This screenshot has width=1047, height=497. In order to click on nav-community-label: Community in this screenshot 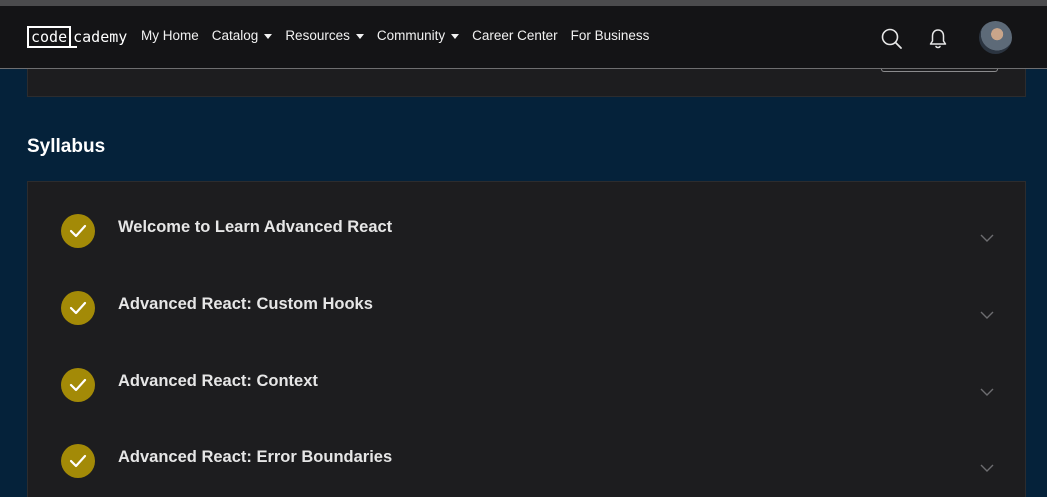, I will do `click(411, 35)`.